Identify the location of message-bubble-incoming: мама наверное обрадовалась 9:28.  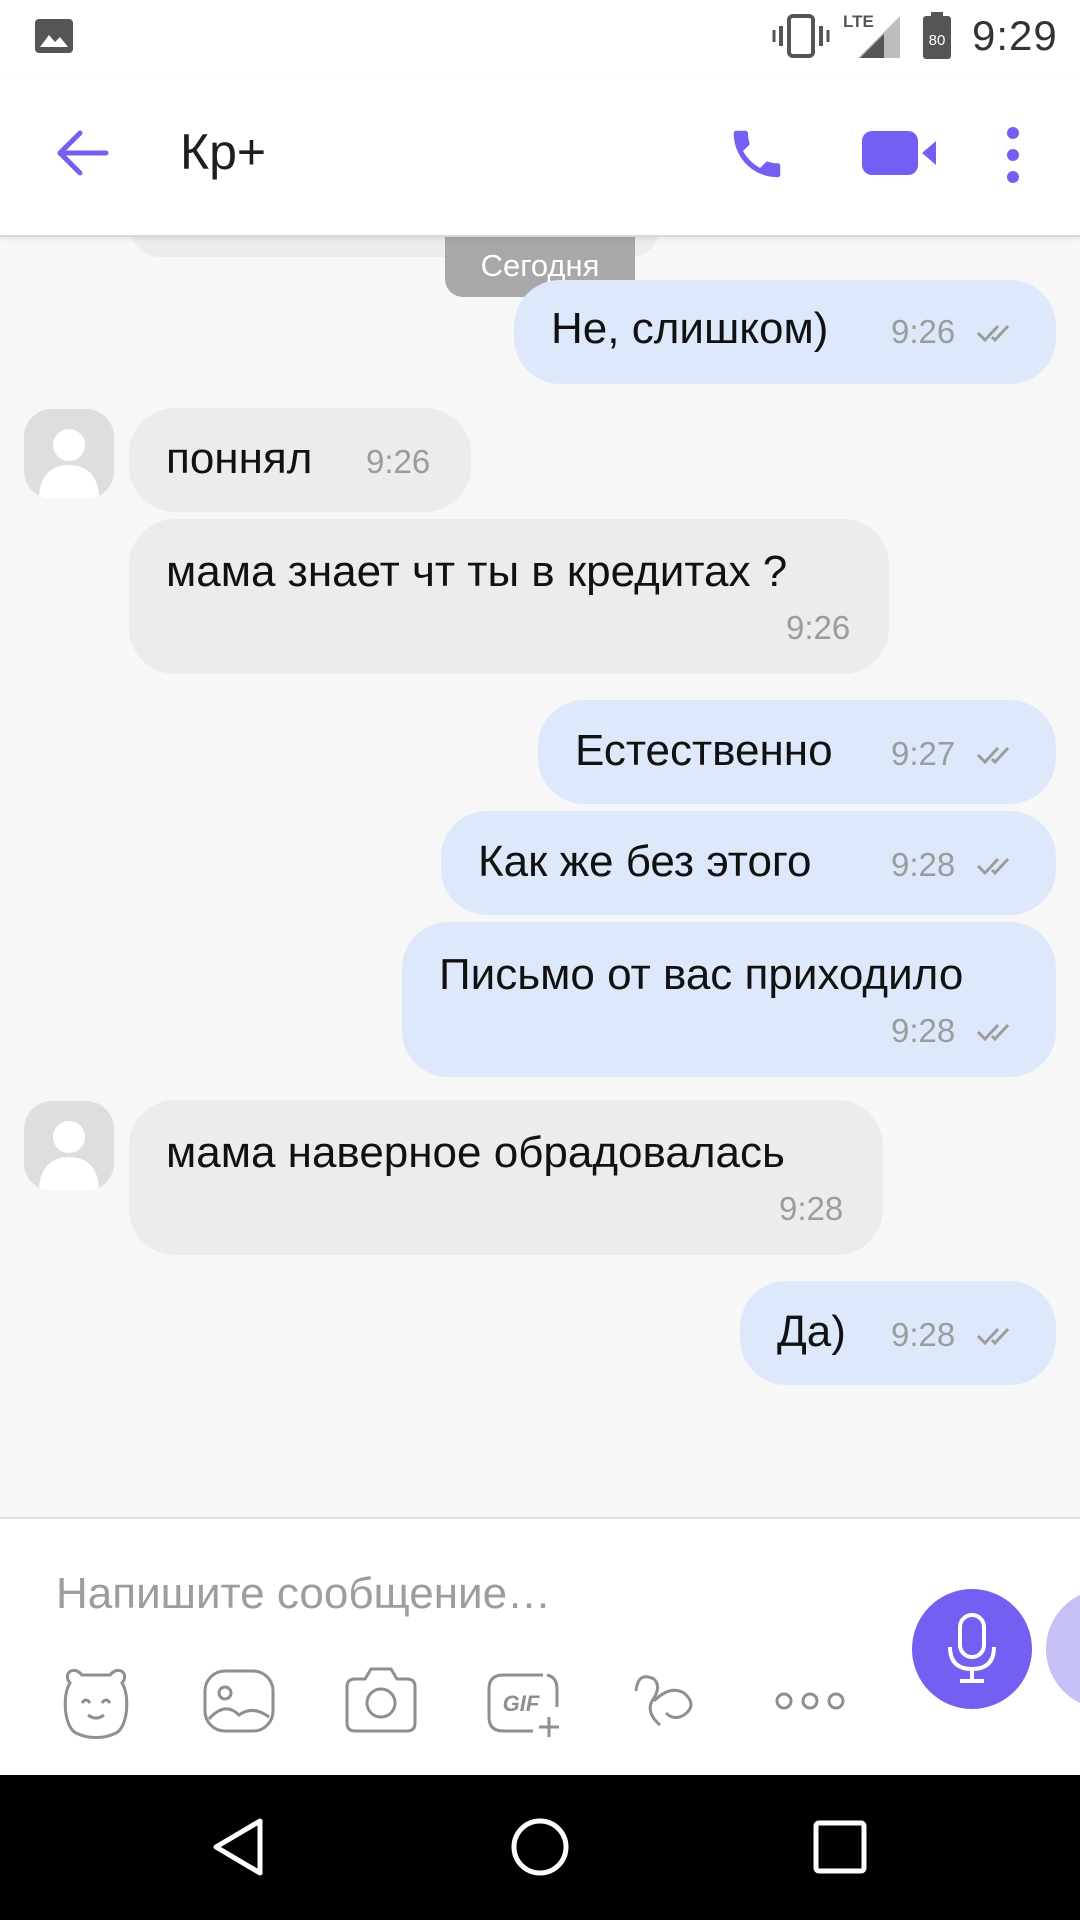
(506, 1177).